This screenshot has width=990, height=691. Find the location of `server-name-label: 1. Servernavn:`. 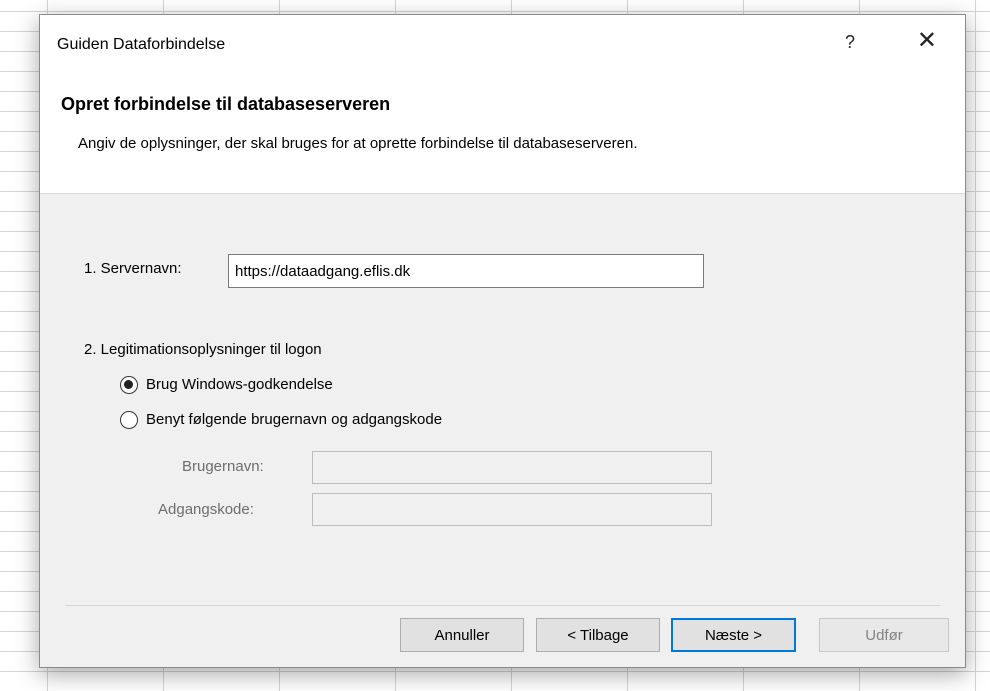

server-name-label: 1. Servernavn: is located at coordinates (133, 268).